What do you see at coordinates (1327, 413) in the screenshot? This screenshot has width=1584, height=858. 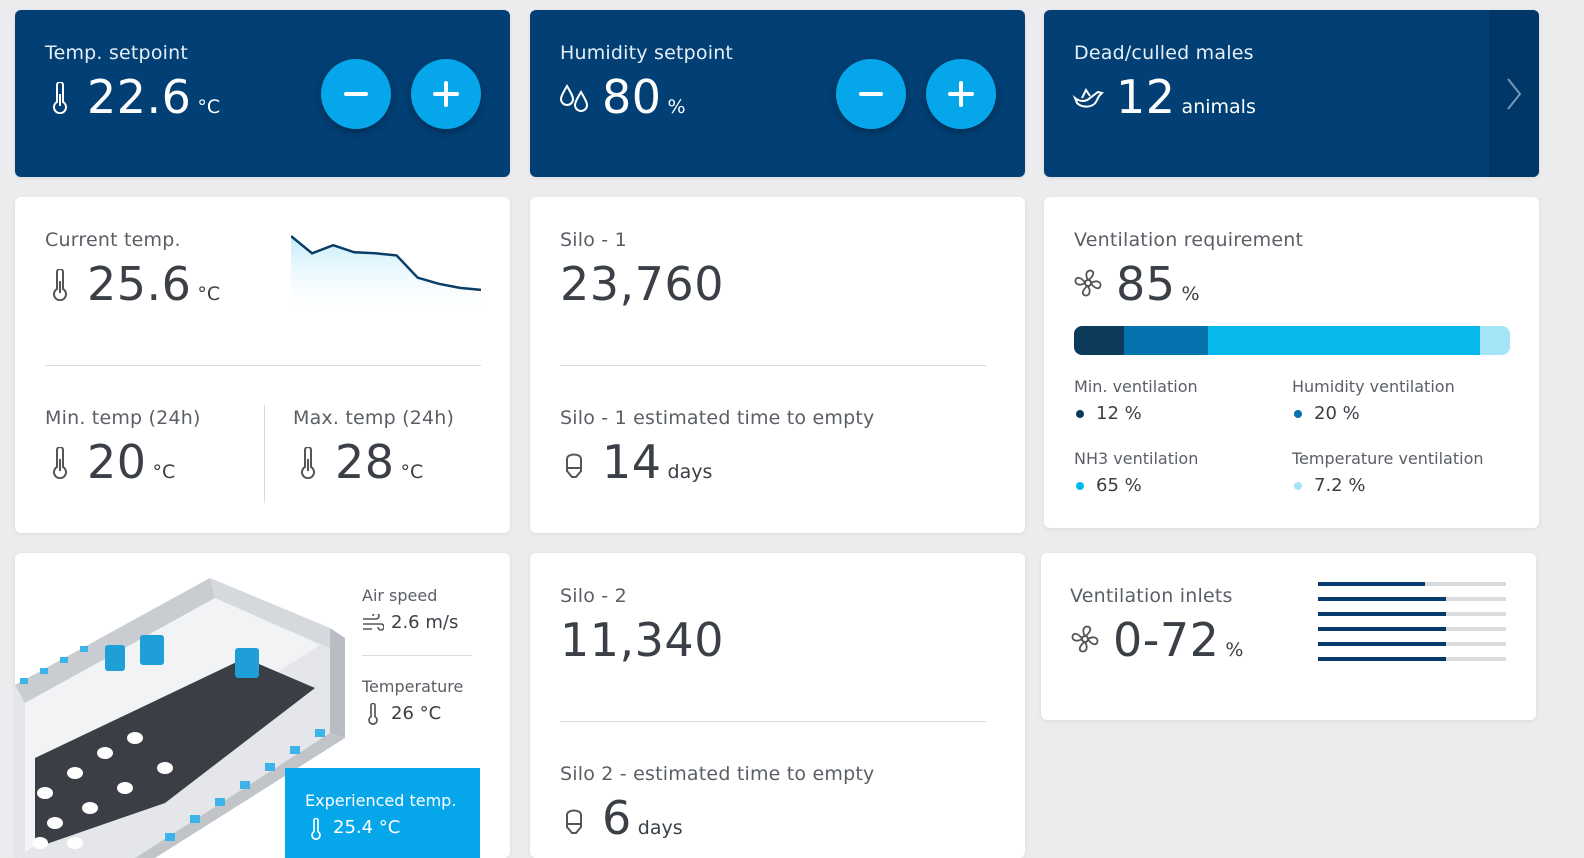 I see `humidity-ventilation-value-row: 20 %` at bounding box center [1327, 413].